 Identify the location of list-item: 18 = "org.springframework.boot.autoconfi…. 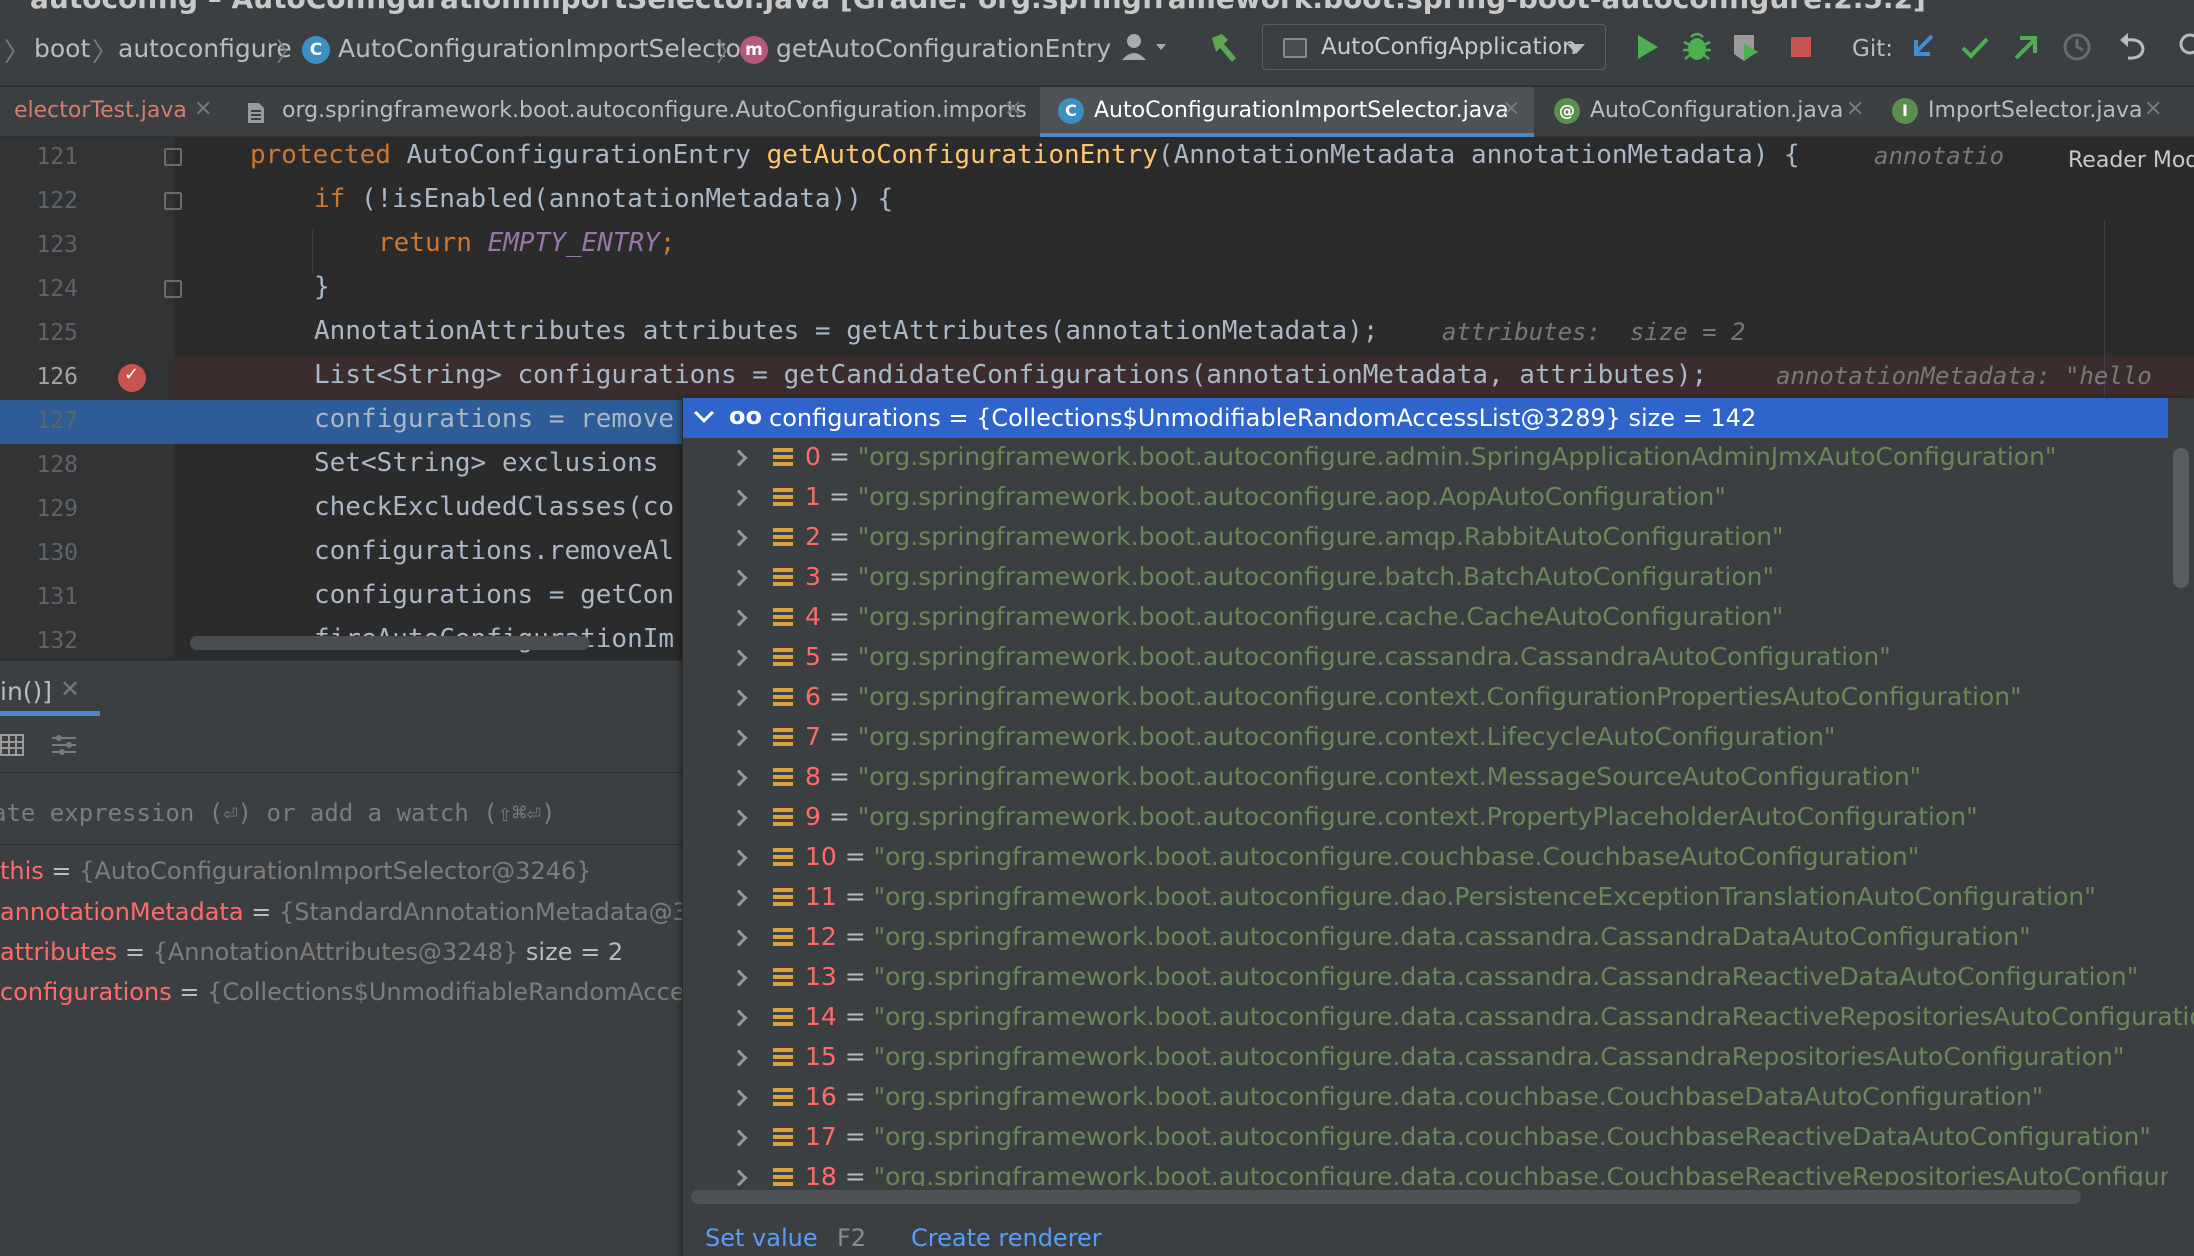
(1425, 1172).